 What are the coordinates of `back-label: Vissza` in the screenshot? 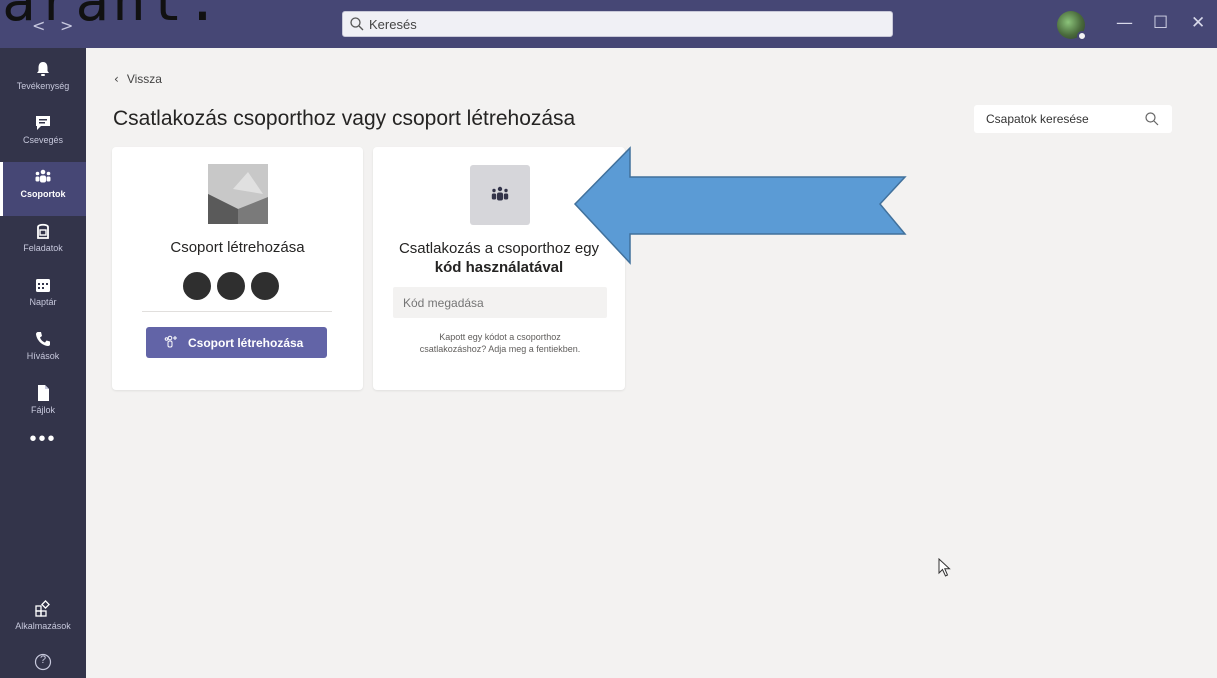 It's located at (144, 79).